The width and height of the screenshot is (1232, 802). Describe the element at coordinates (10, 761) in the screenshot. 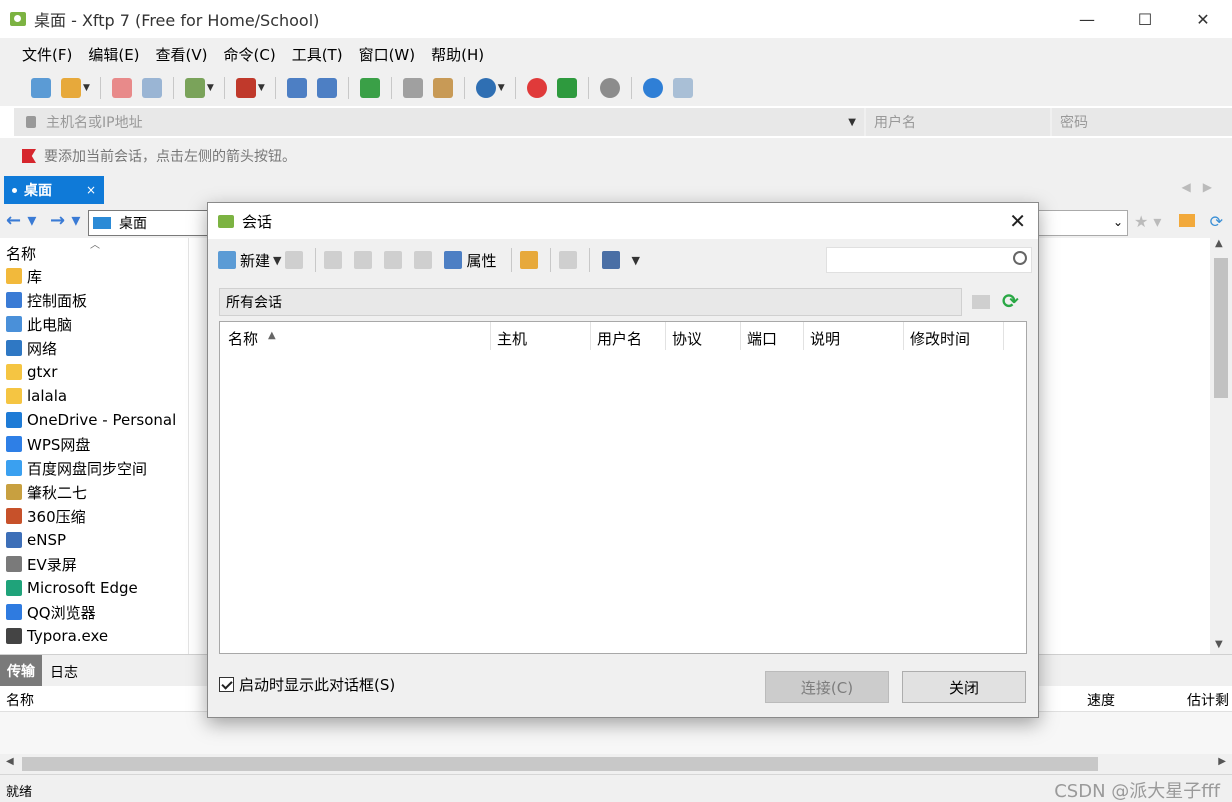

I see `scroll-left-icon: ◀` at that location.